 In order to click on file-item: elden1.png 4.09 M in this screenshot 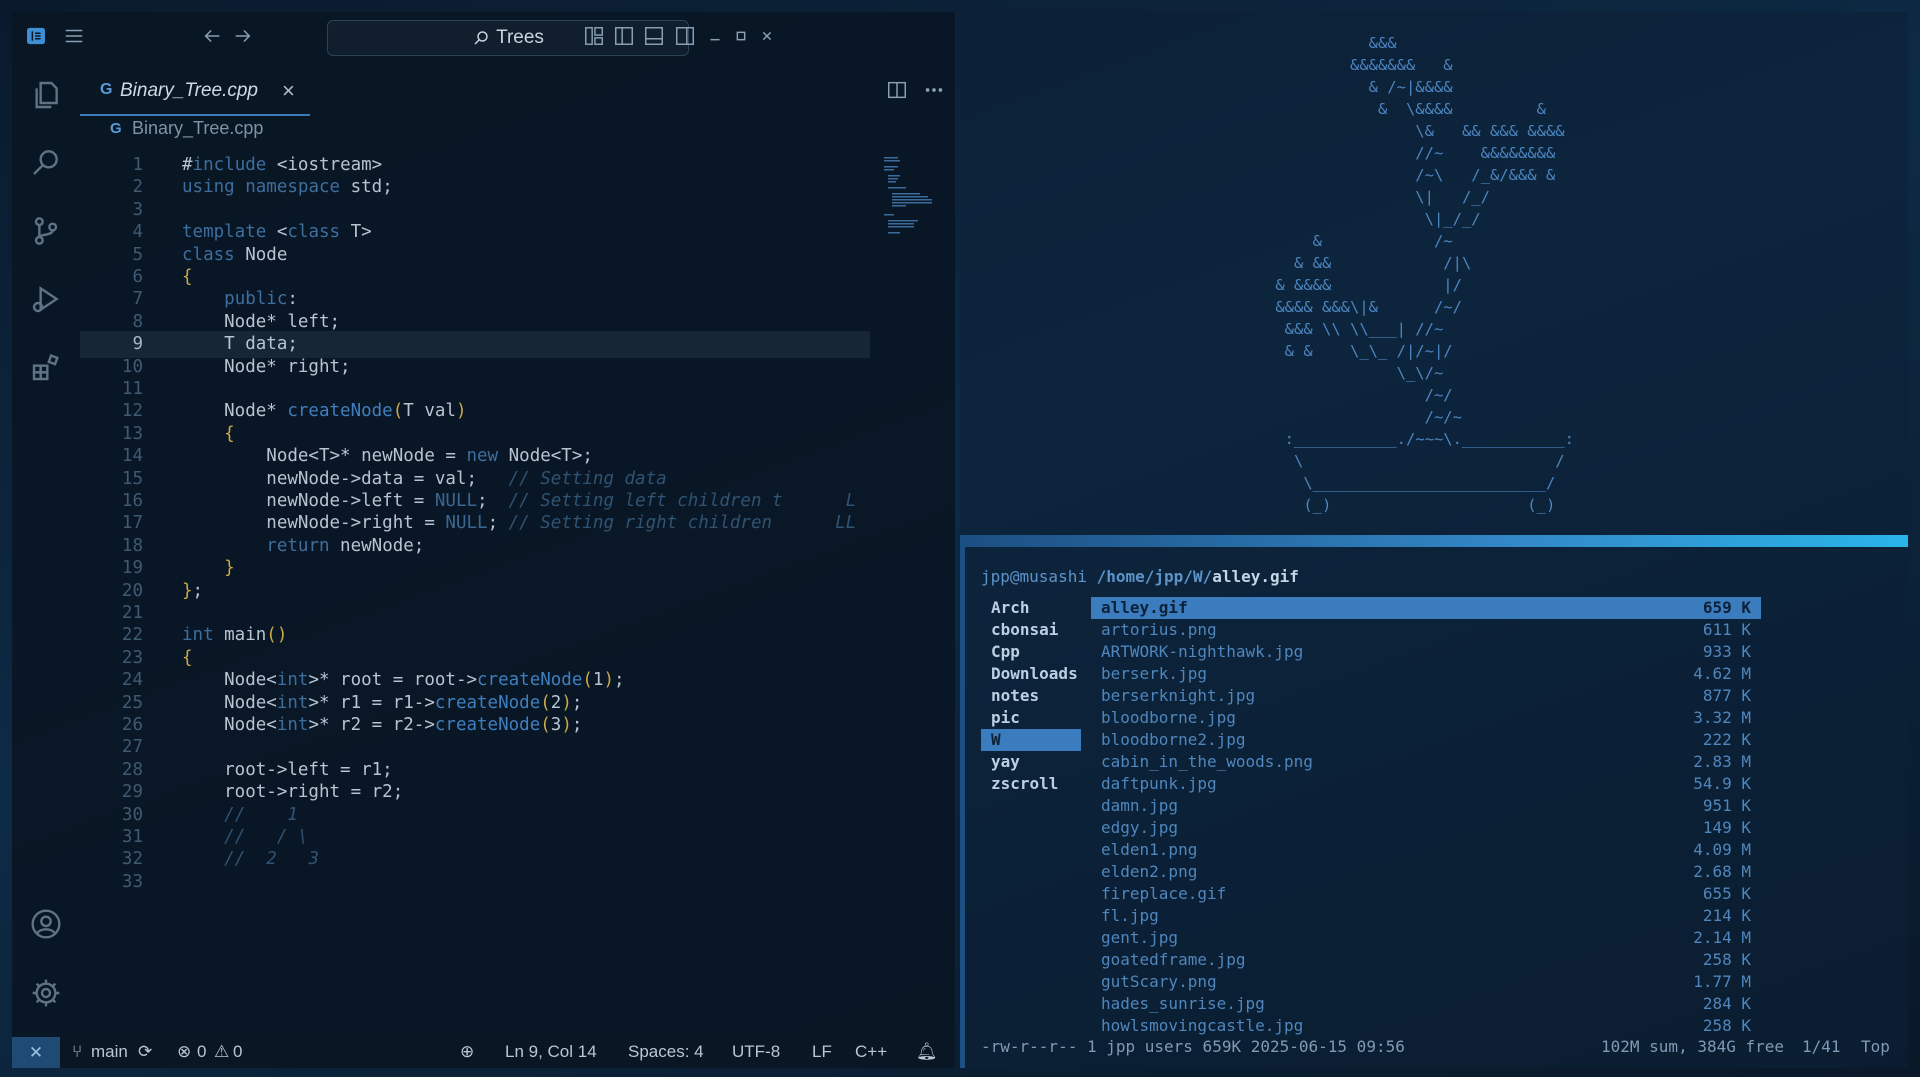, I will do `click(1426, 850)`.